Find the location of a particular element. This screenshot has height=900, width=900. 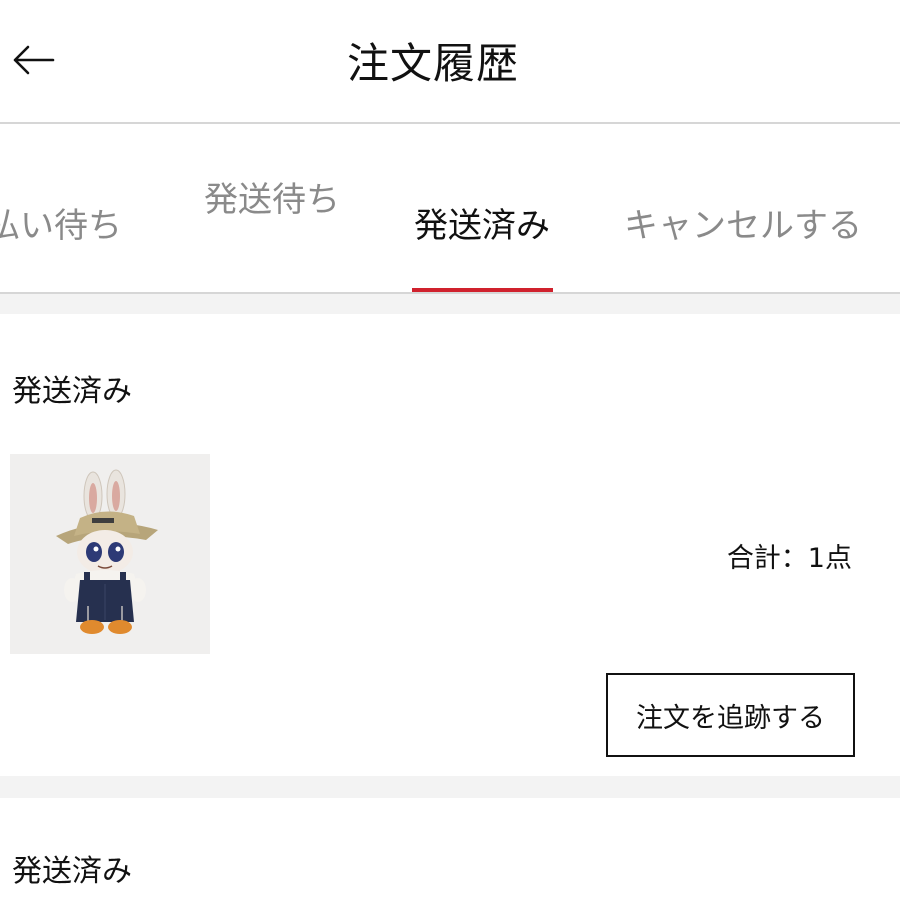

tab-shipped: 発送済み is located at coordinates (482, 222).